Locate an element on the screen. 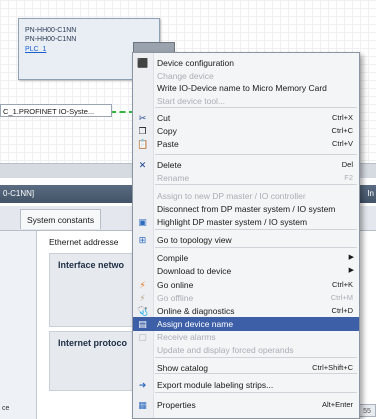  menu-item-cut: ✂ Cut Ctrl+X is located at coordinates (246, 118).